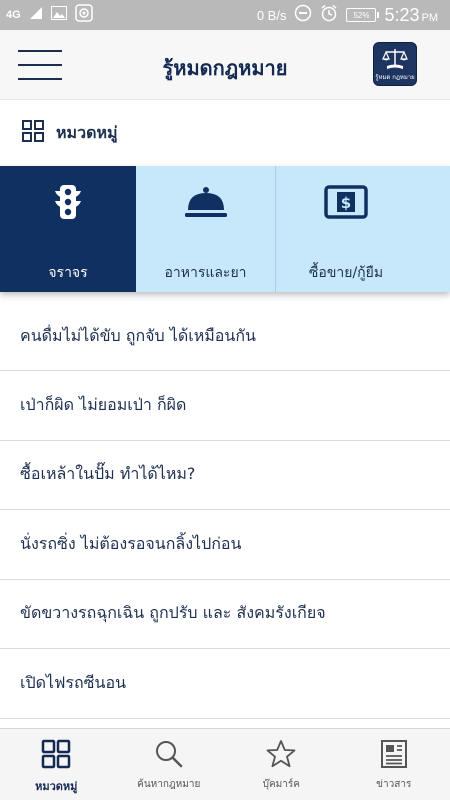 Image resolution: width=450 pixels, height=800 pixels. I want to click on battery-level: 52%, so click(361, 15).